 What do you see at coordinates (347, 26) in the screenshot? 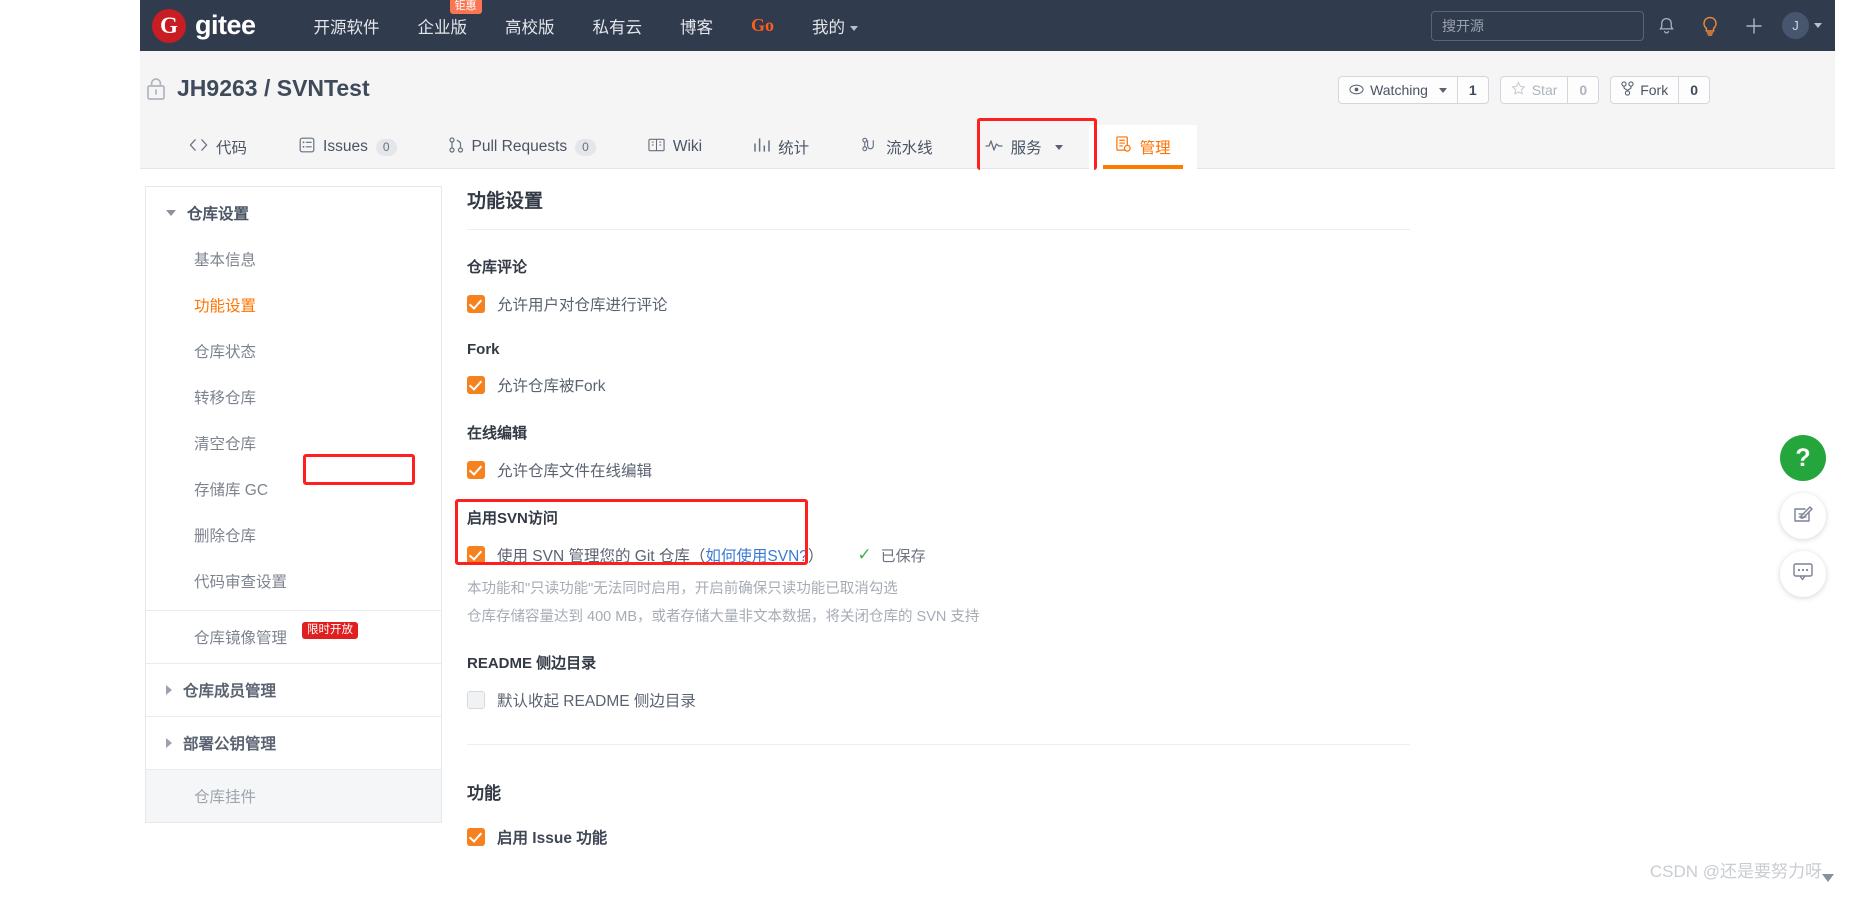
I see `nav-link-opensource: 开源软件` at bounding box center [347, 26].